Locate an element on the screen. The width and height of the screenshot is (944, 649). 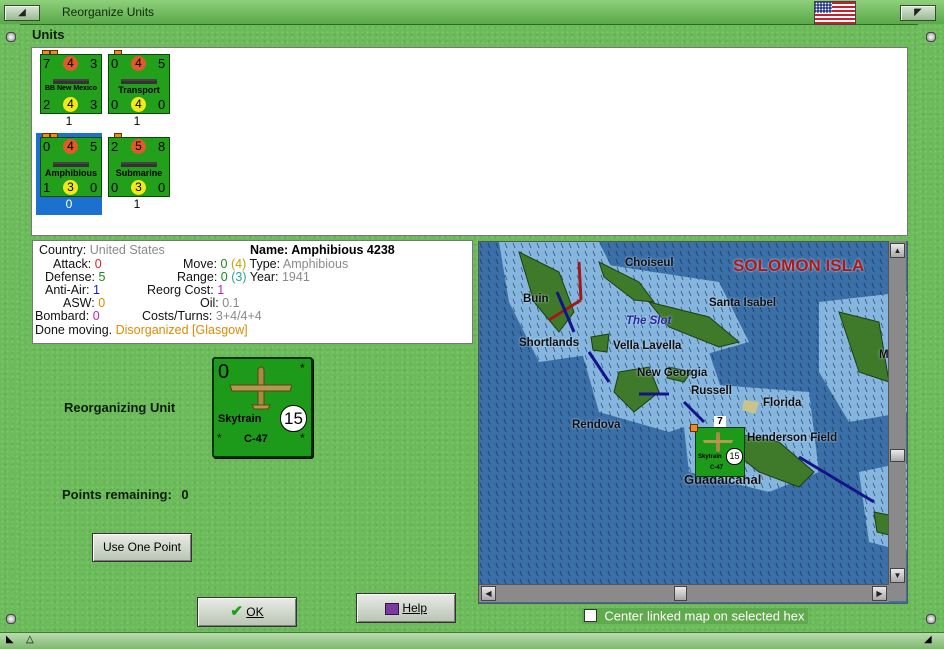
map-label-shortlands: Shortlands is located at coordinates (549, 343).